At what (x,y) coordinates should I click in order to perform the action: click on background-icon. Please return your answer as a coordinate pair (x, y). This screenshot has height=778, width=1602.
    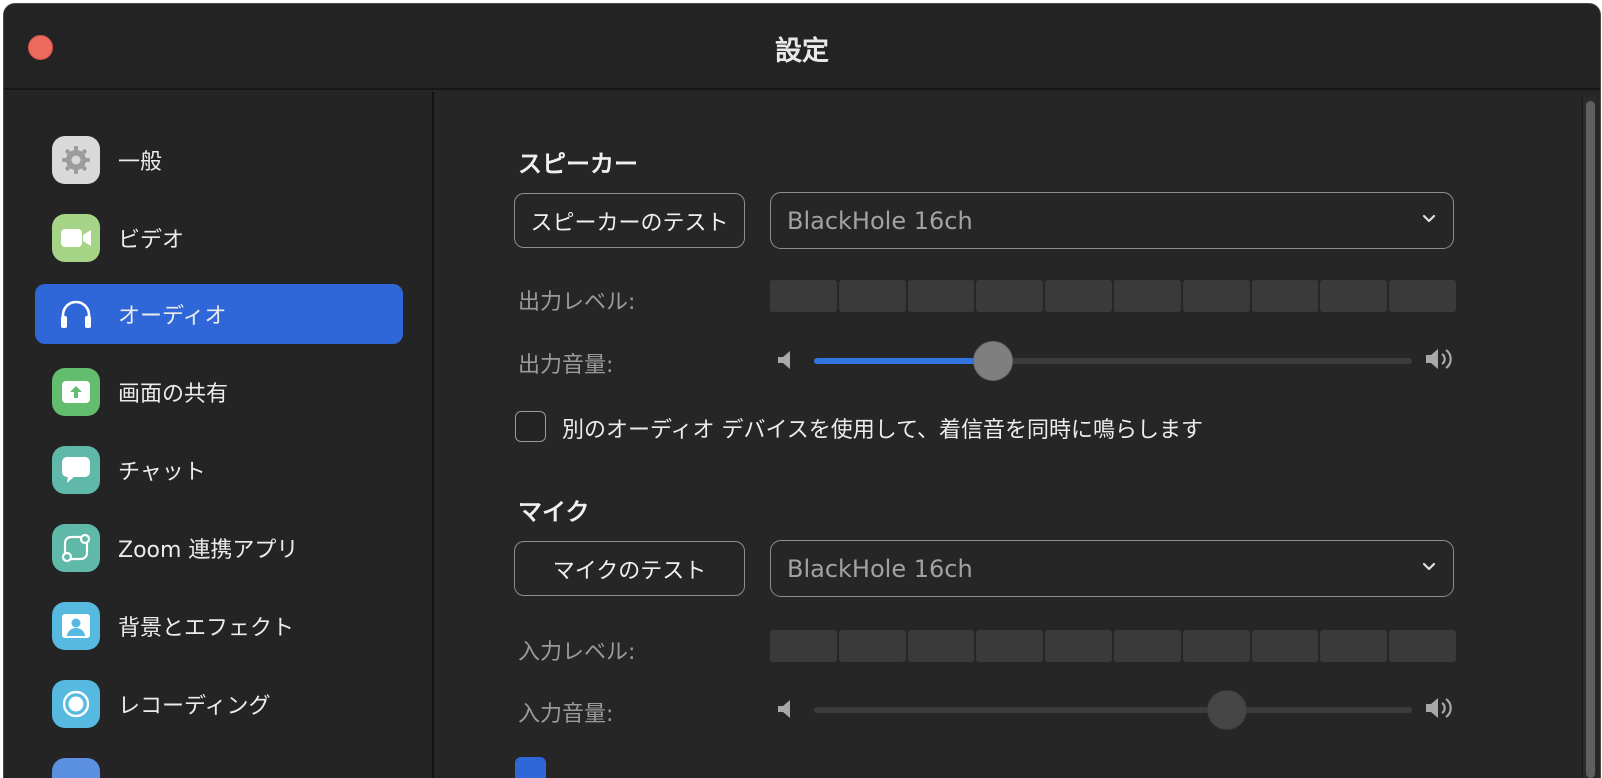
    Looking at the image, I should click on (76, 626).